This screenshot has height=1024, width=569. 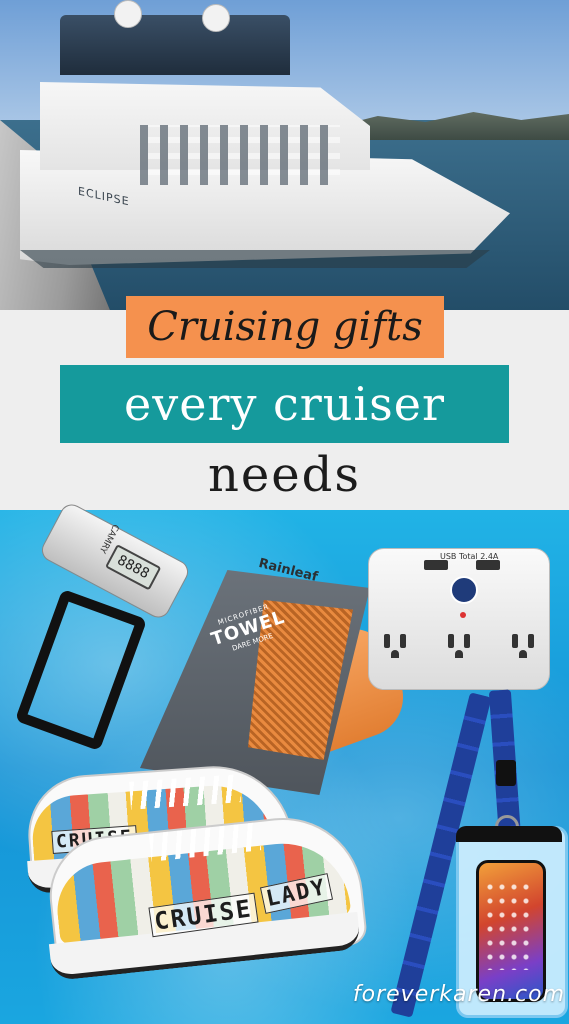 I want to click on lanyard-clip-icon, so click(x=506, y=773).